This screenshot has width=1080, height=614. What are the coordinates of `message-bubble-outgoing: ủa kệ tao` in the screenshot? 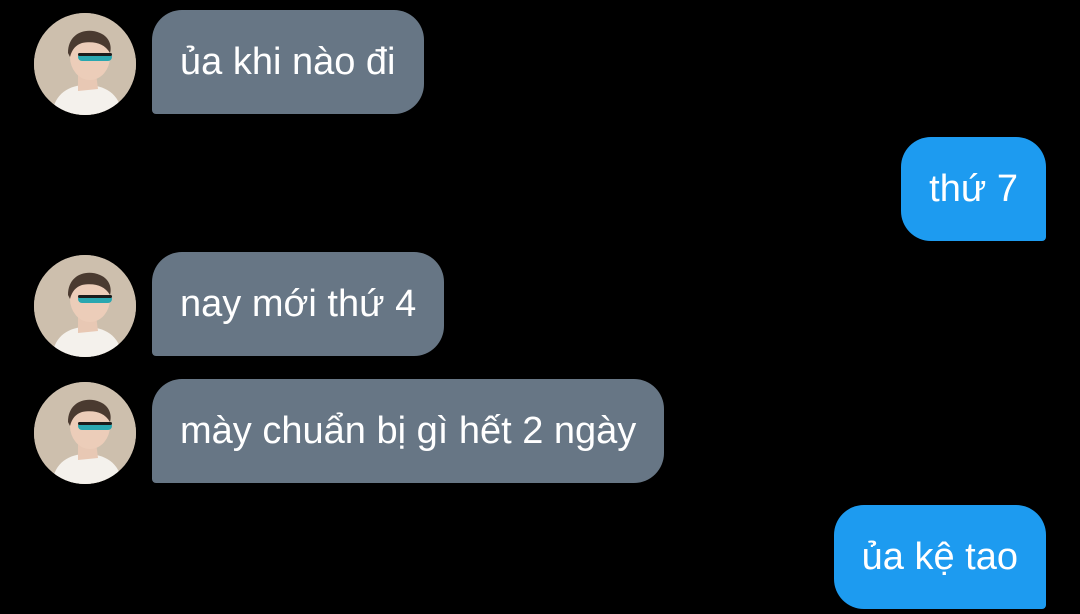 It's located at (939, 557).